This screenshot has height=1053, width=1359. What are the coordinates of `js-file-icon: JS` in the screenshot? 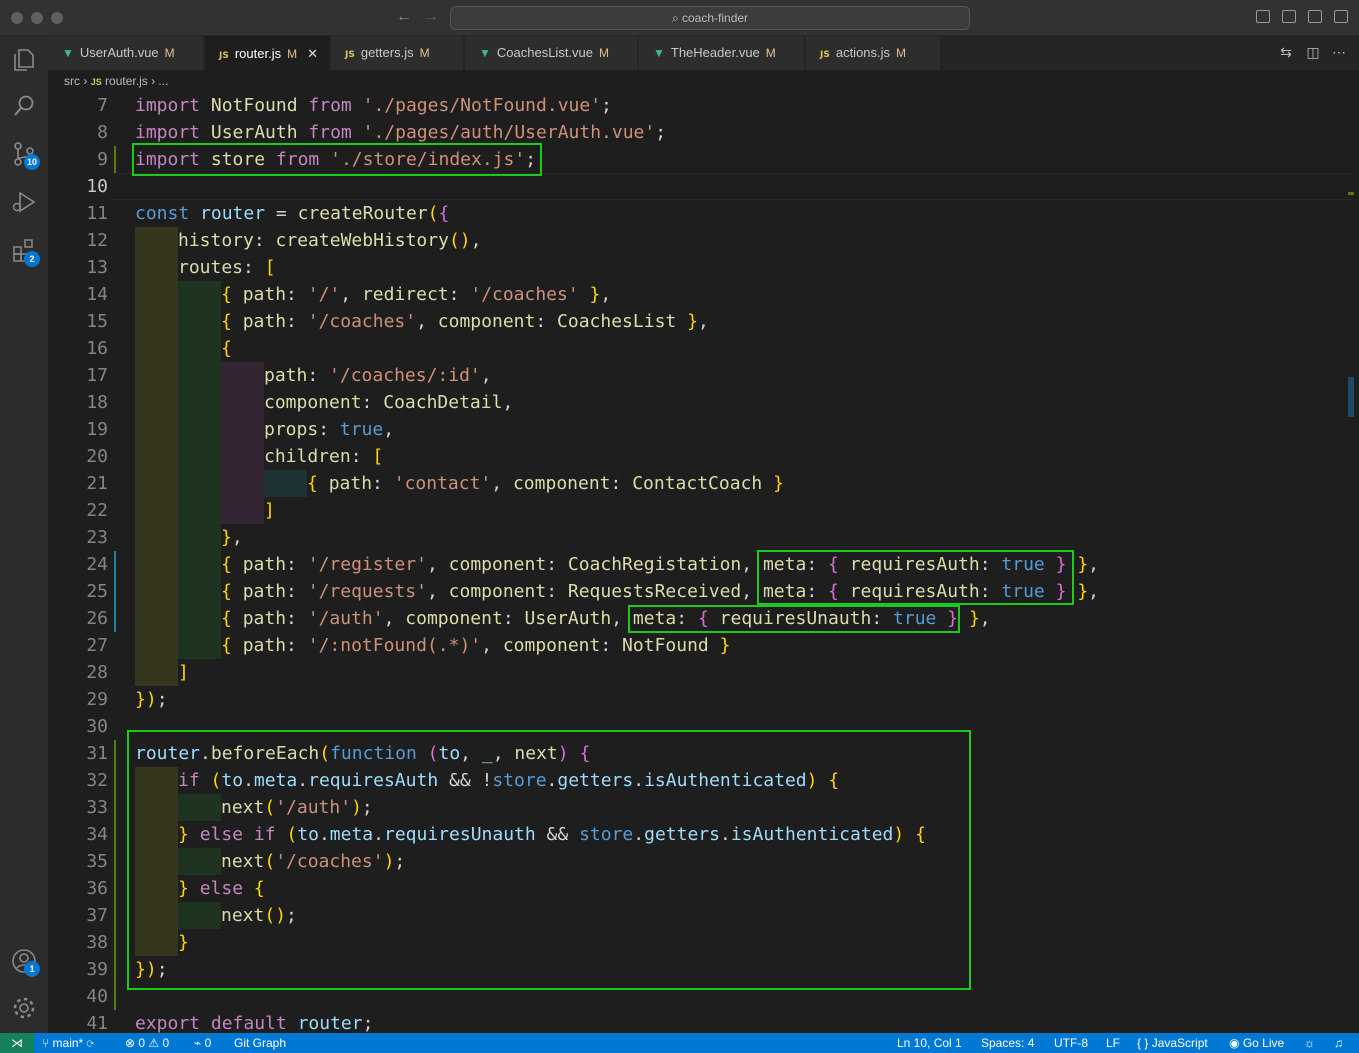 It's located at (350, 55).